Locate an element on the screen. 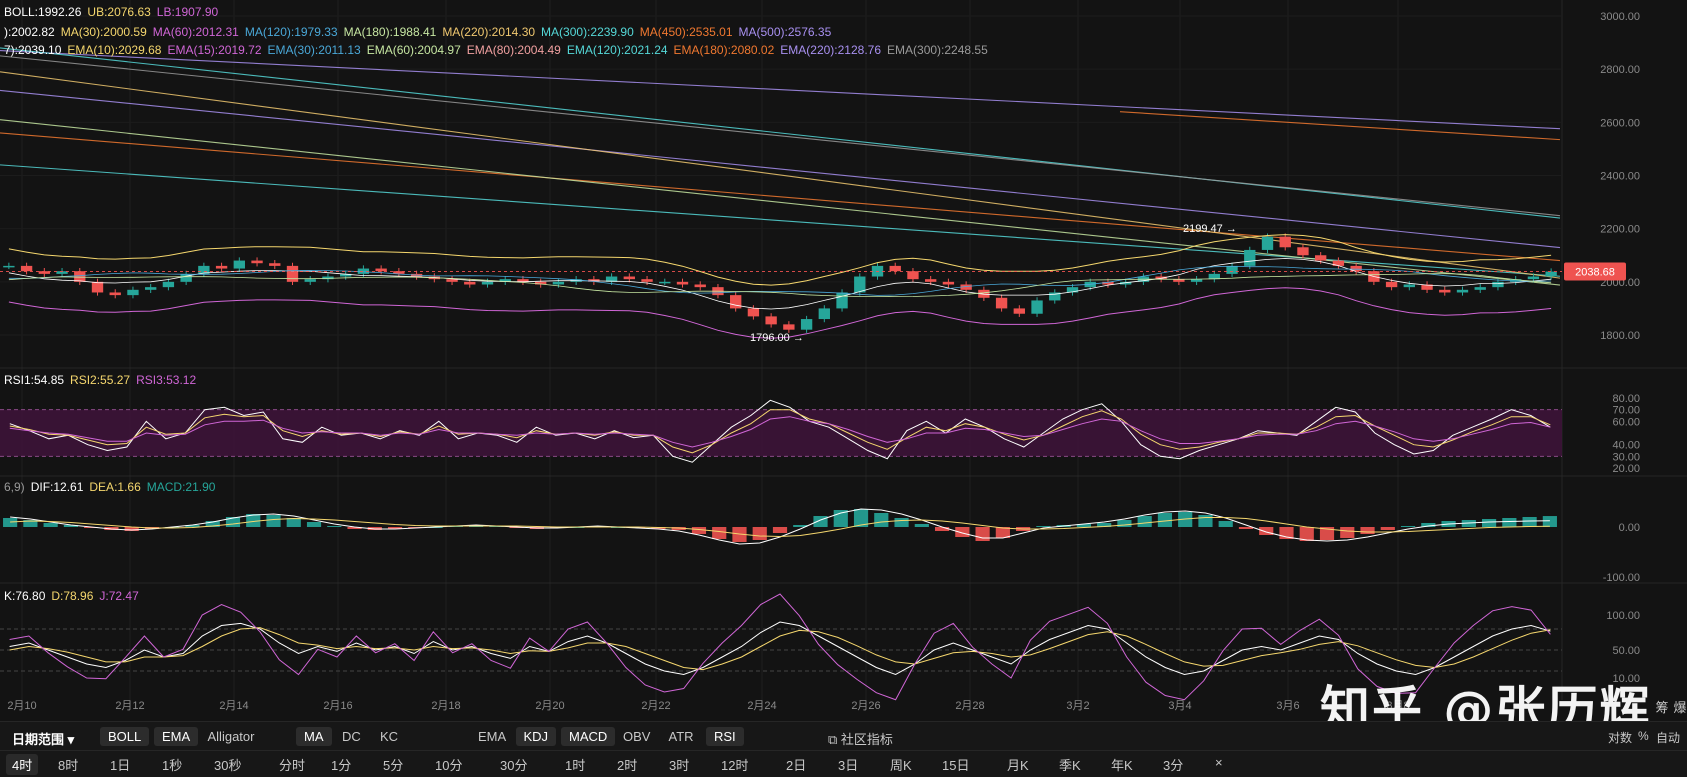  timeframe-3日: 3日 is located at coordinates (848, 764).